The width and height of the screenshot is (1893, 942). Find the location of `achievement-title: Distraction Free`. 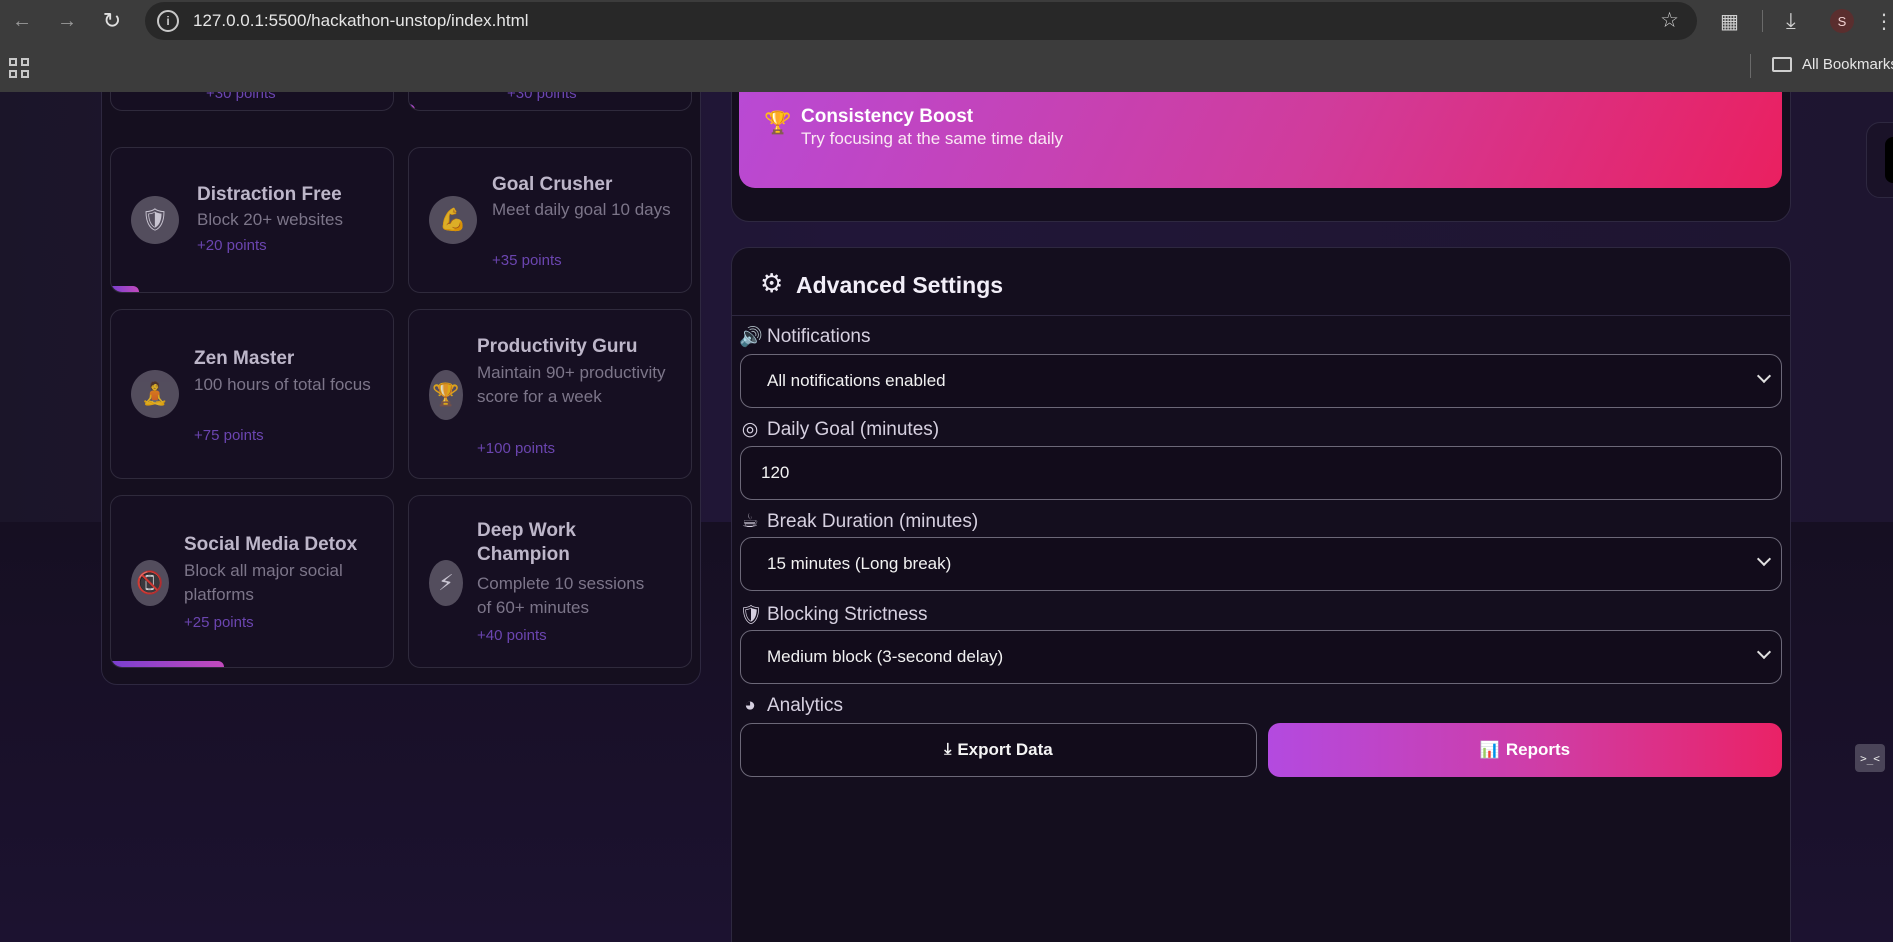

achievement-title: Distraction Free is located at coordinates (269, 194).